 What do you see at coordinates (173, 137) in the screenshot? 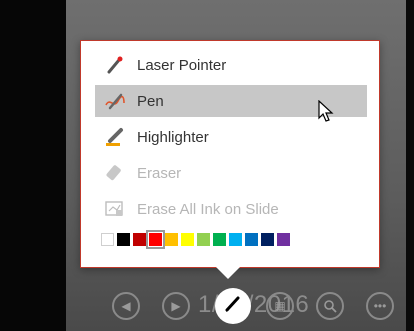
I see `menu-item-label: Highlighter` at bounding box center [173, 137].